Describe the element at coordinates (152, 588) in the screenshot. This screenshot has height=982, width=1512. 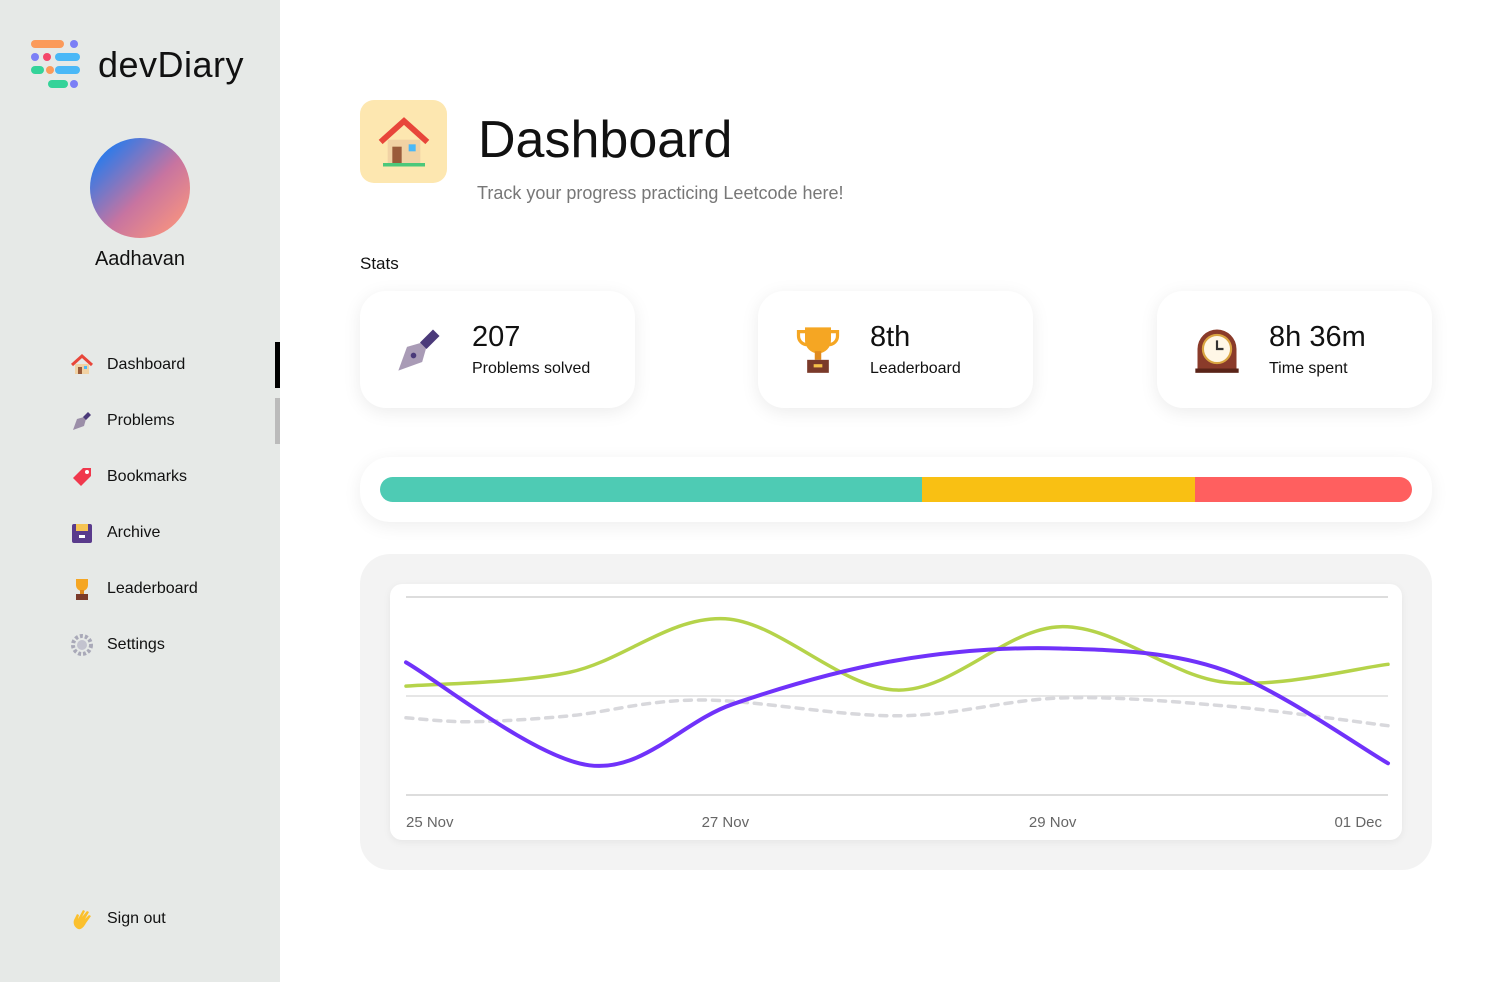
I see `sidebar-item-label: Leaderboard` at that location.